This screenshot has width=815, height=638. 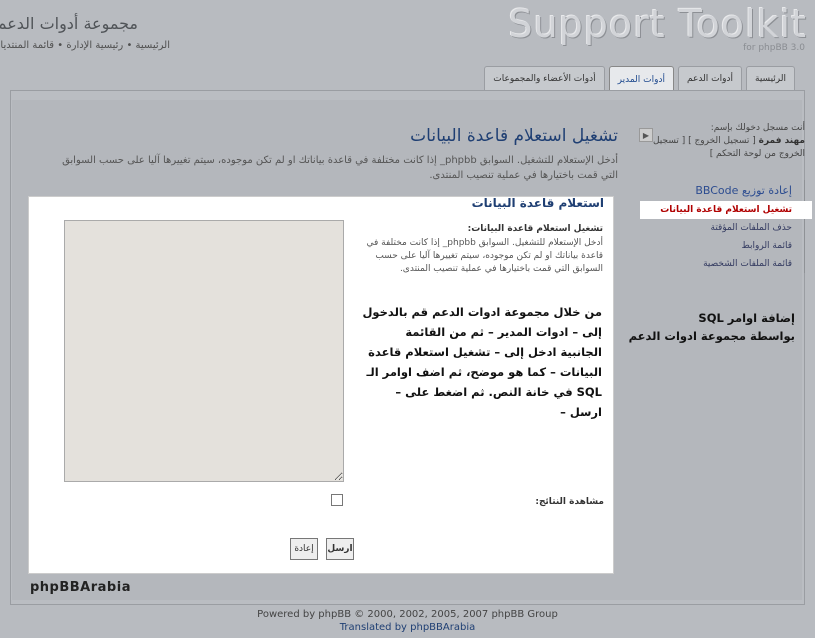 What do you see at coordinates (569, 502) in the screenshot?
I see `show-results-label: مشاهدة النتائج:` at bounding box center [569, 502].